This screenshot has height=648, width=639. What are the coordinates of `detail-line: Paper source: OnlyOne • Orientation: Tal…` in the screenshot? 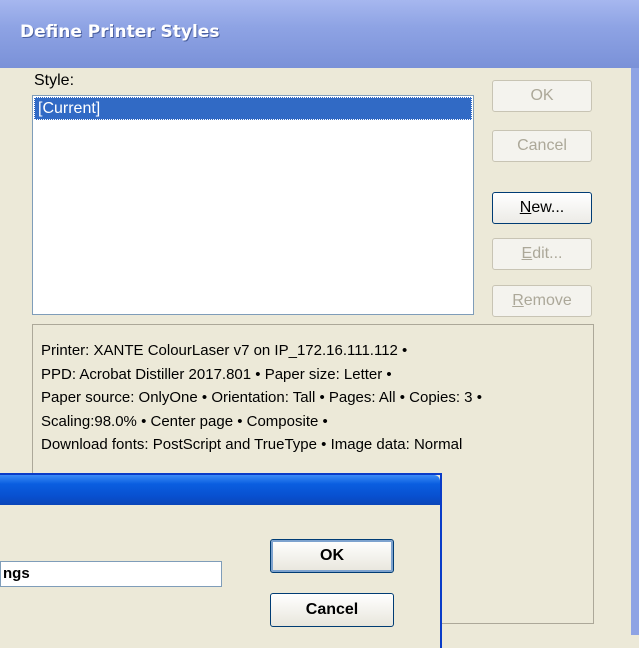 It's located at (261, 397).